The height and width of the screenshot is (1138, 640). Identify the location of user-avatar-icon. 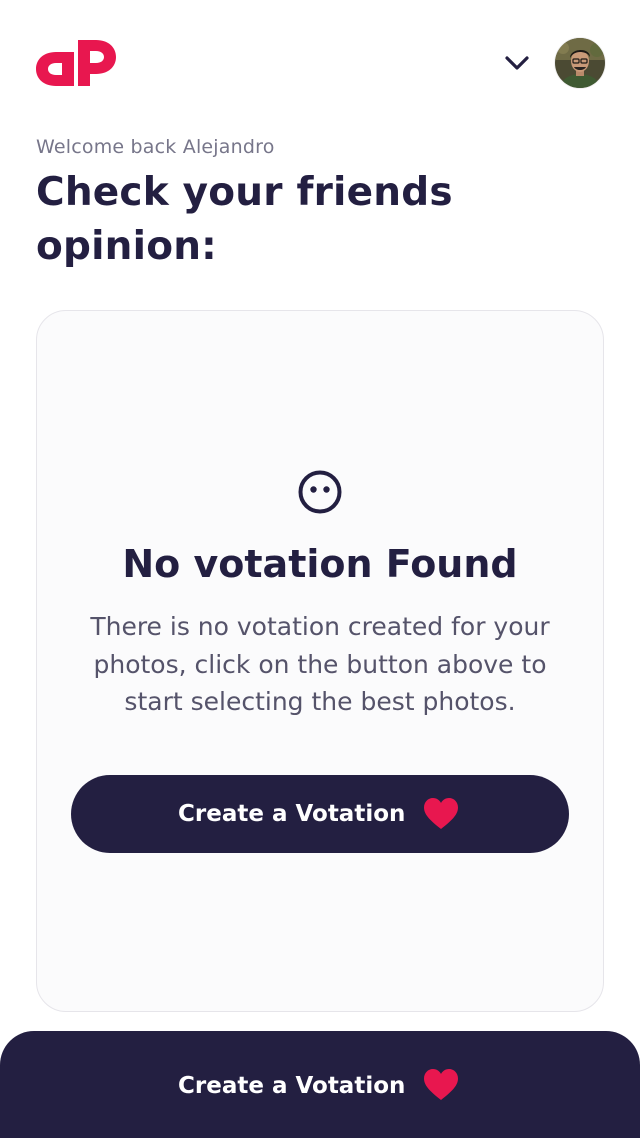
(580, 63).